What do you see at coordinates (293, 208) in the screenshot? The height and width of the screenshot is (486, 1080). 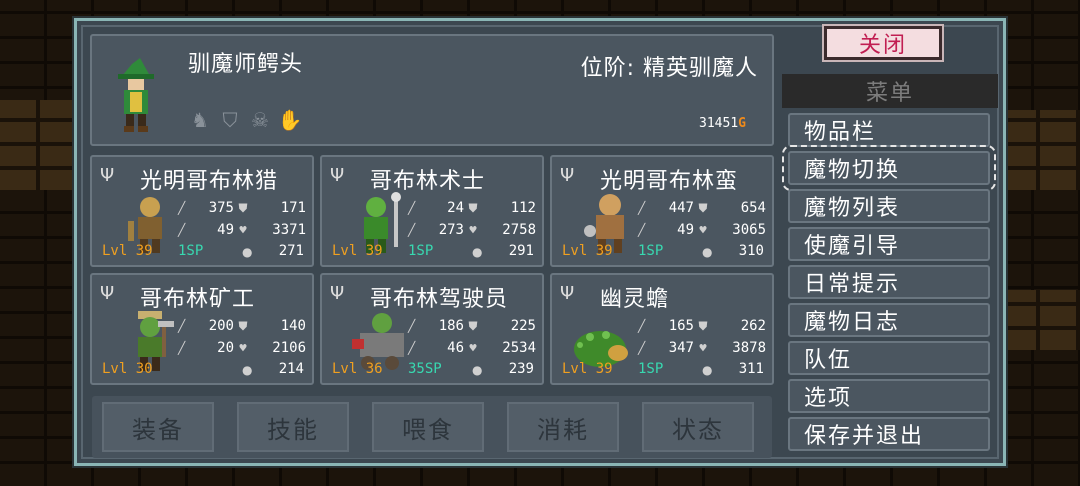 I see `stat-defense: 171` at bounding box center [293, 208].